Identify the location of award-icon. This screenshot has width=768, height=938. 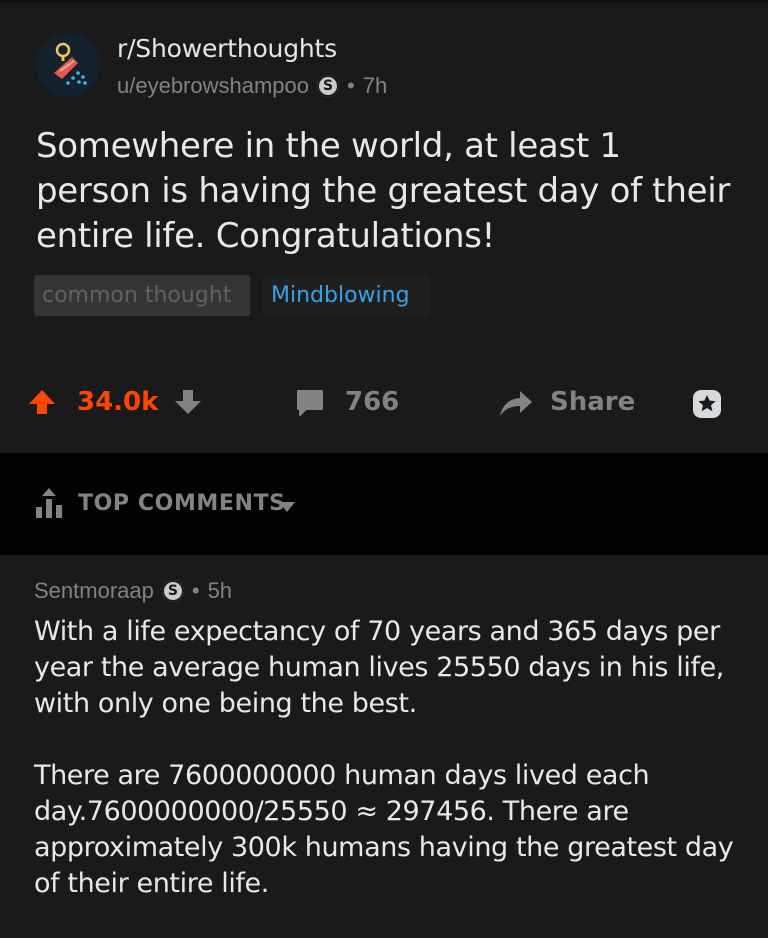
(707, 404).